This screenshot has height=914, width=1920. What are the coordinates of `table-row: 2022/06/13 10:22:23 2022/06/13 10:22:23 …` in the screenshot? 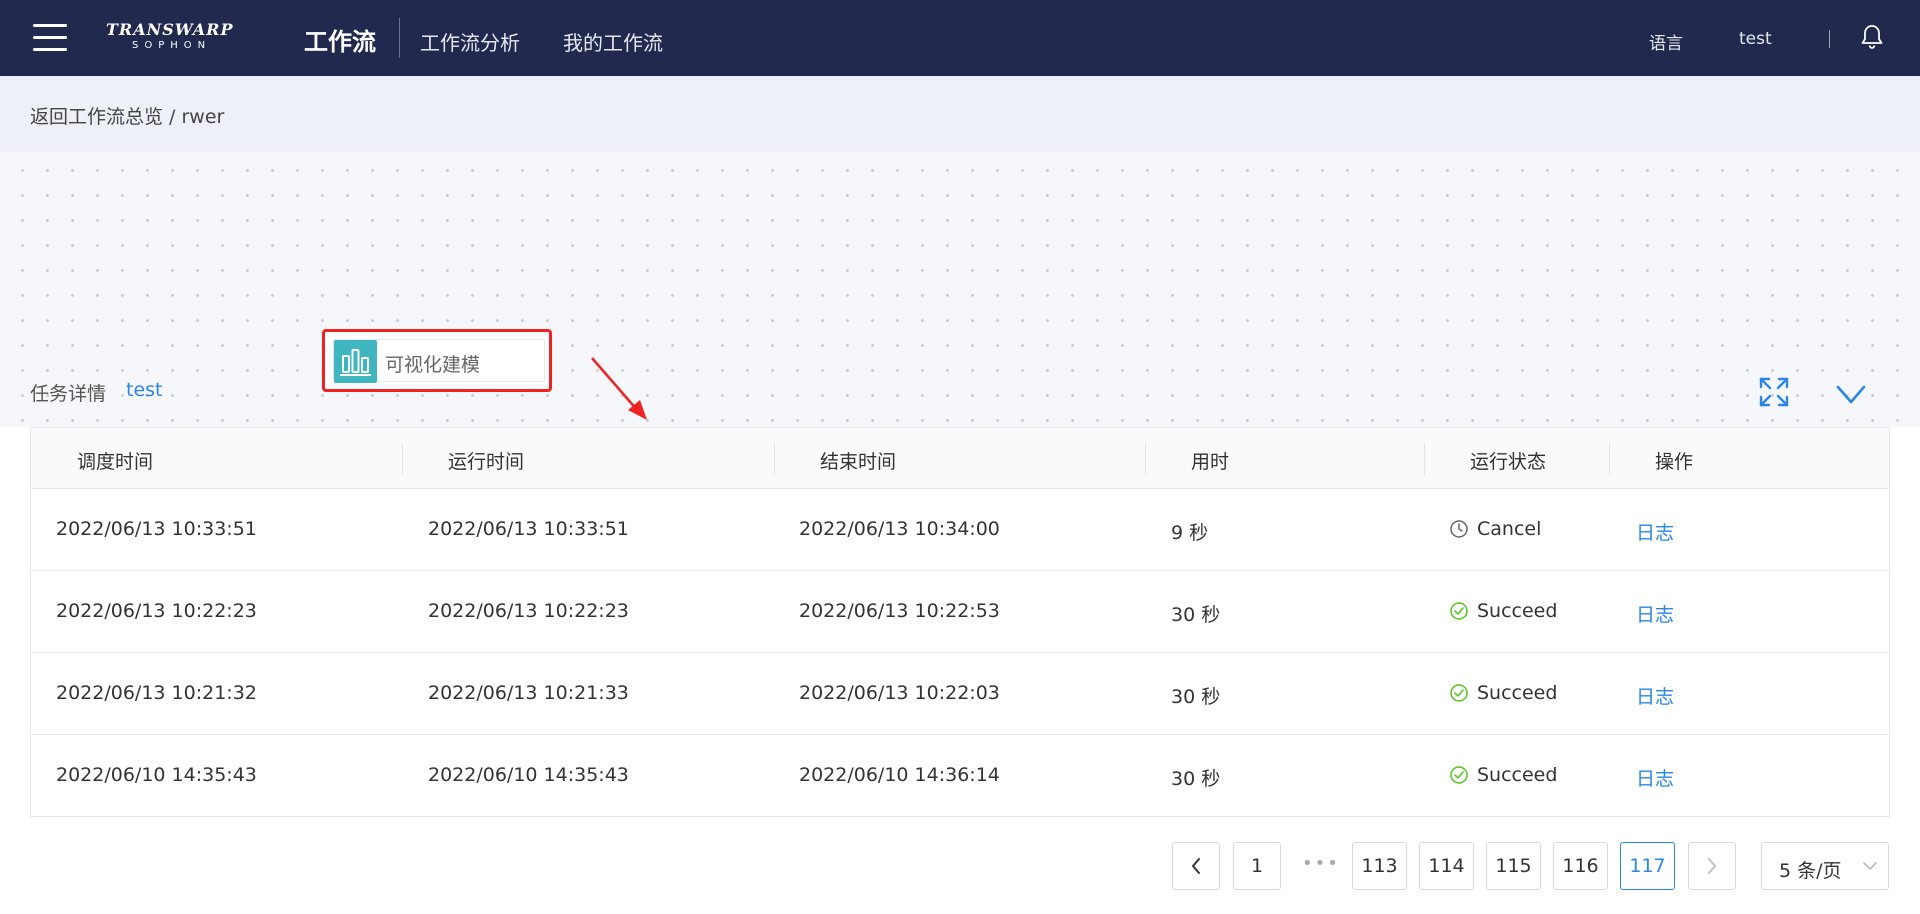 It's located at (960, 612).